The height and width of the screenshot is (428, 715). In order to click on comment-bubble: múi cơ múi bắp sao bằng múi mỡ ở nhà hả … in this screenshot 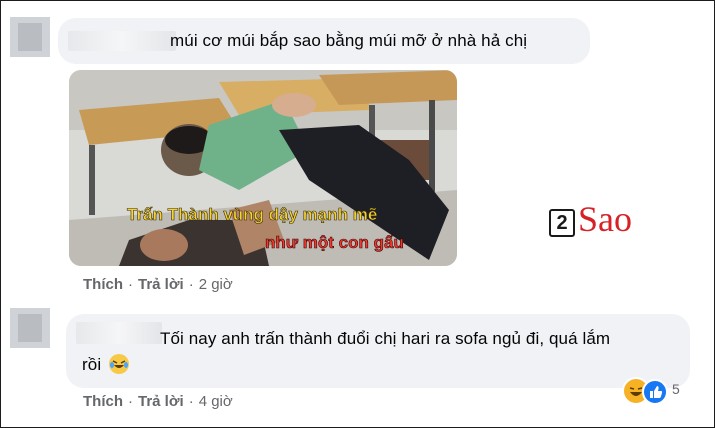, I will do `click(324, 41)`.